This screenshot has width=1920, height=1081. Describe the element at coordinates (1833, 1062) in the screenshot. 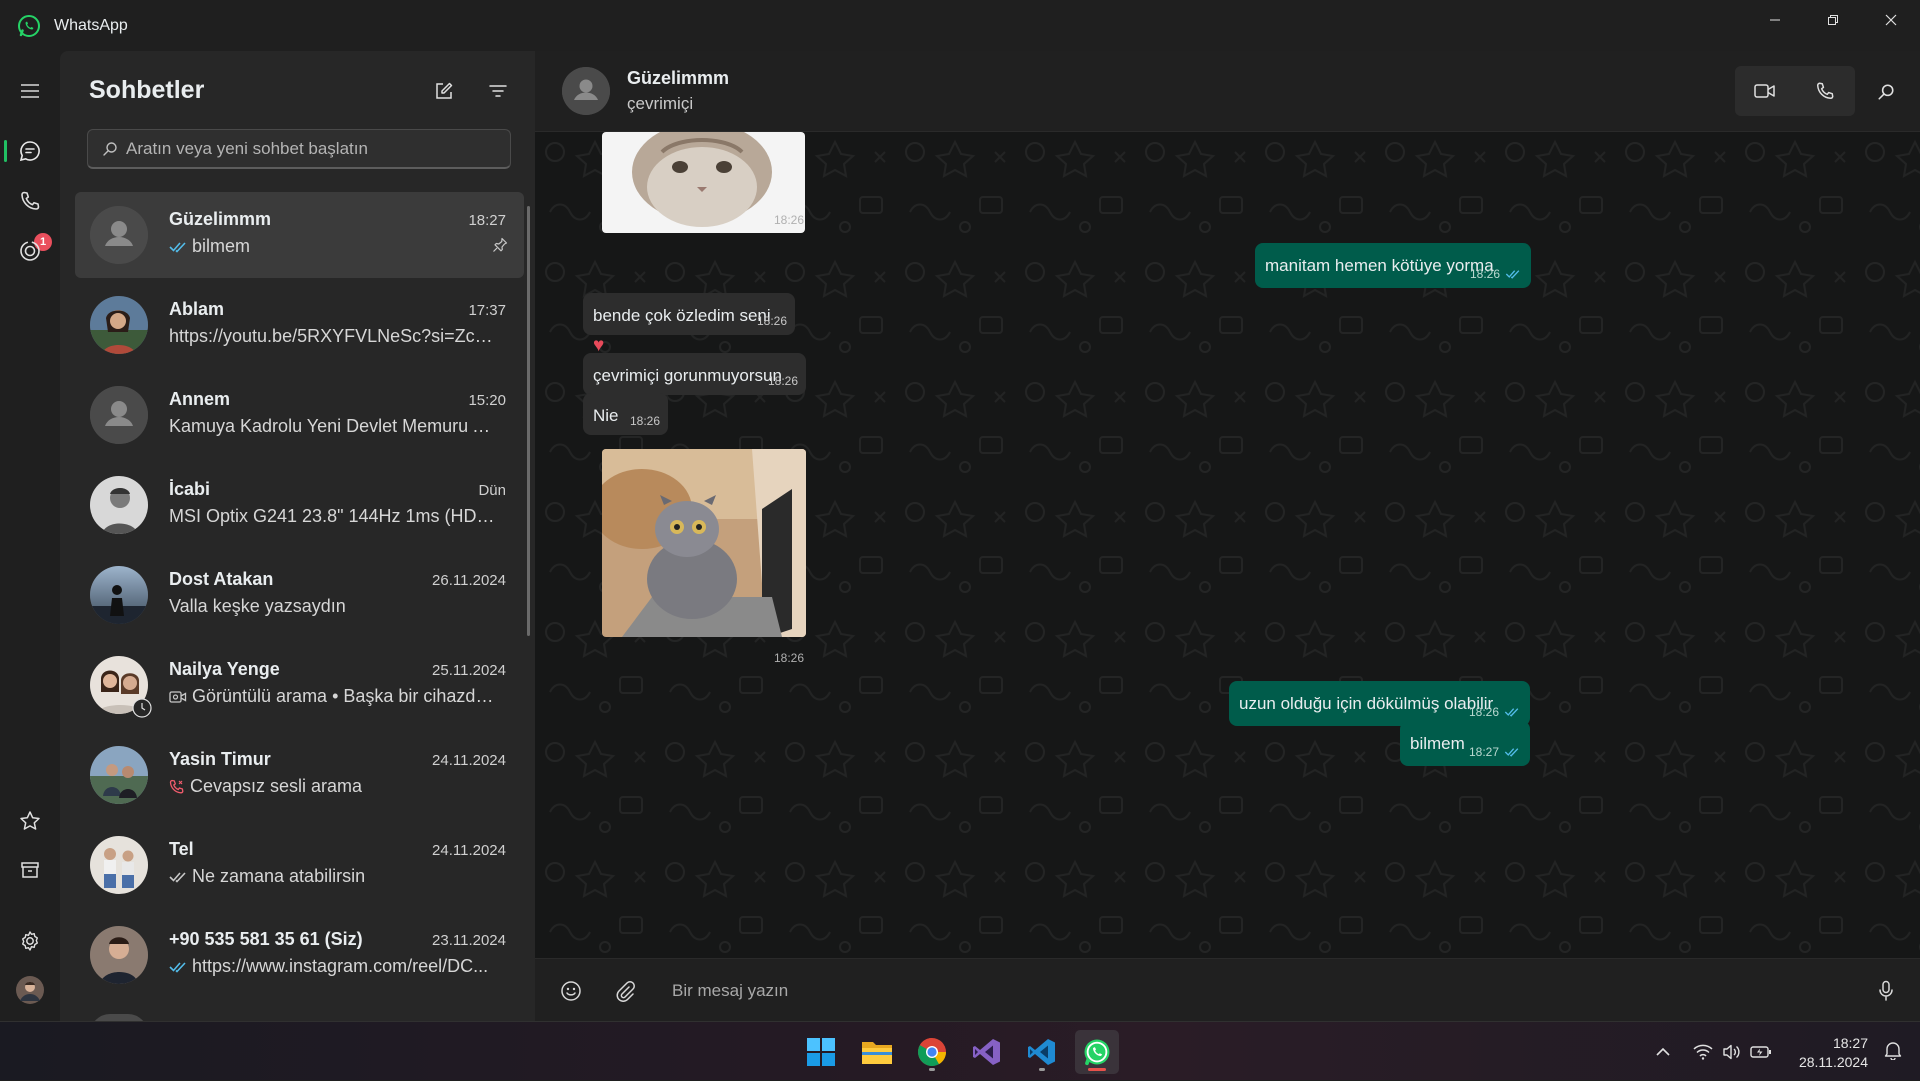

I see `clock-date: 28.11.2024` at that location.